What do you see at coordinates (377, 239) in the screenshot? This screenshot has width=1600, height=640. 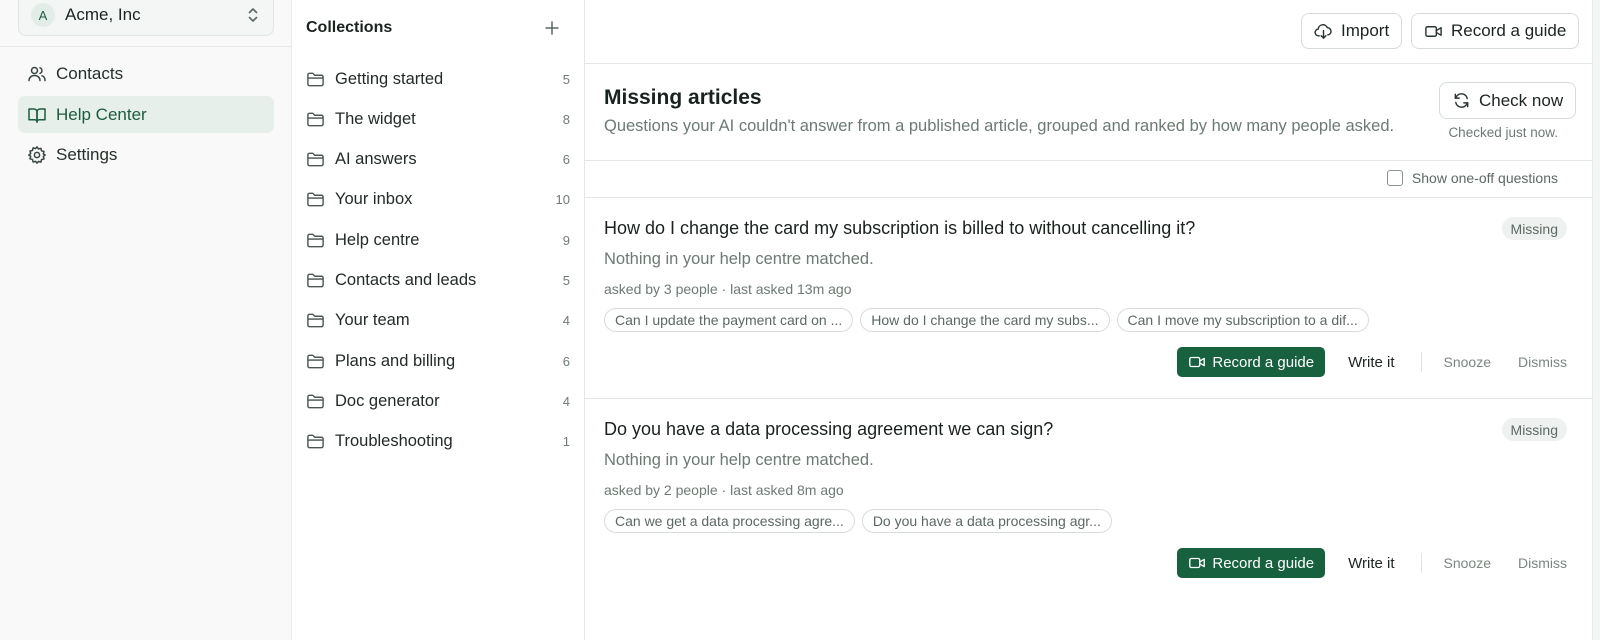 I see `collection-name: Help centre` at bounding box center [377, 239].